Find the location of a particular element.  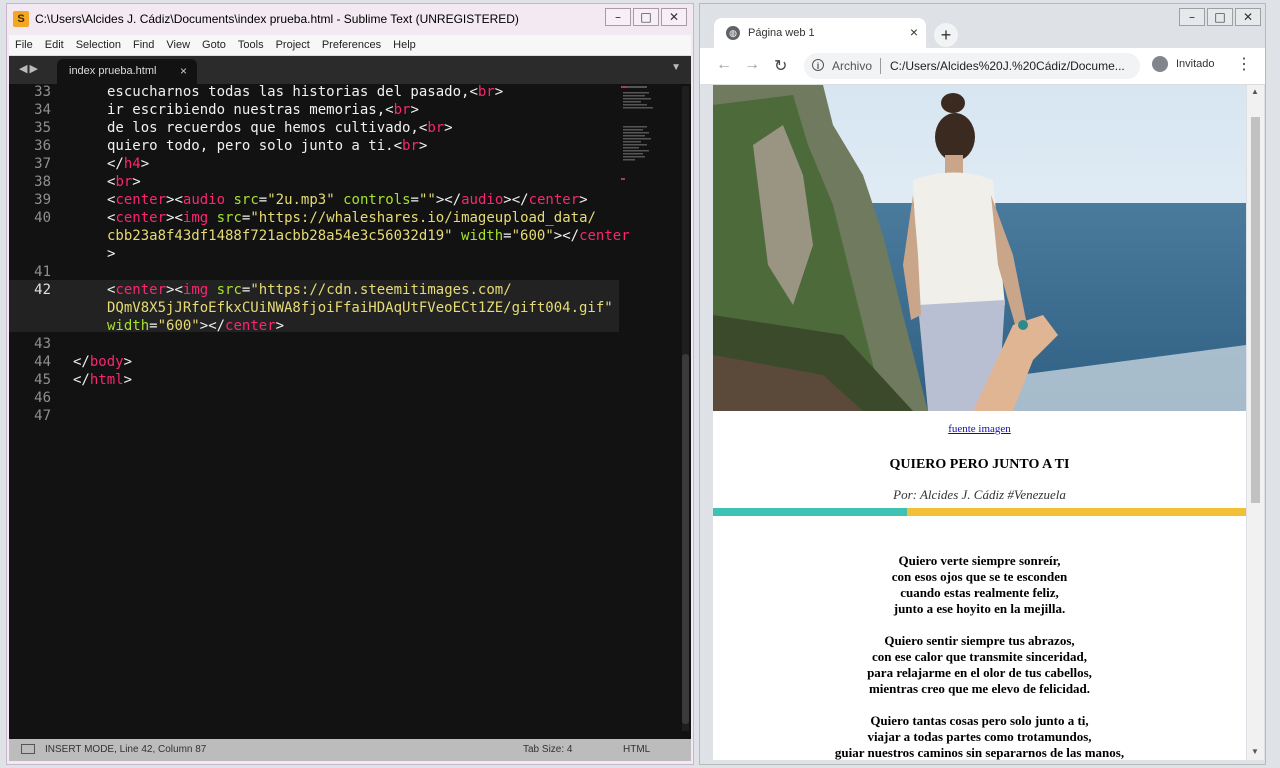

poem-line: Quiero sentir siempre tus abrazos, is located at coordinates (979, 640).